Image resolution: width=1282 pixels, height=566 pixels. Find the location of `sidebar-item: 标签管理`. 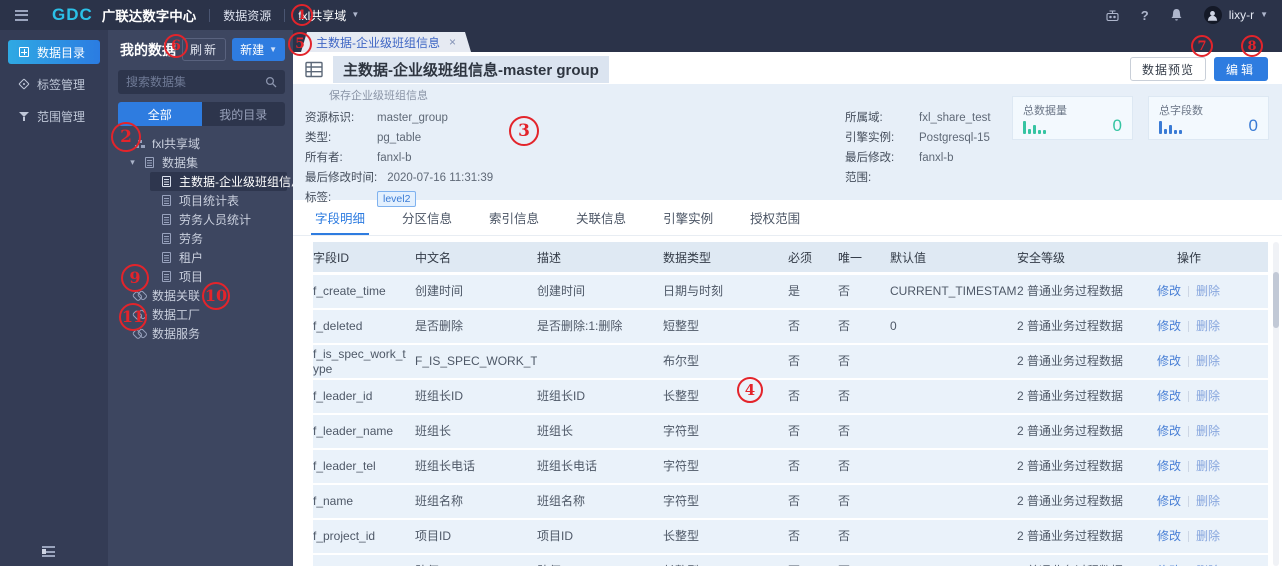

sidebar-item: 标签管理 is located at coordinates (54, 84).